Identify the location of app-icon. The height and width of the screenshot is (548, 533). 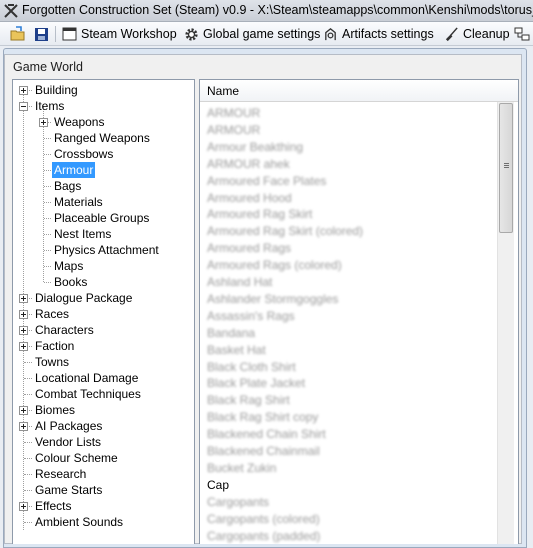
(11, 11).